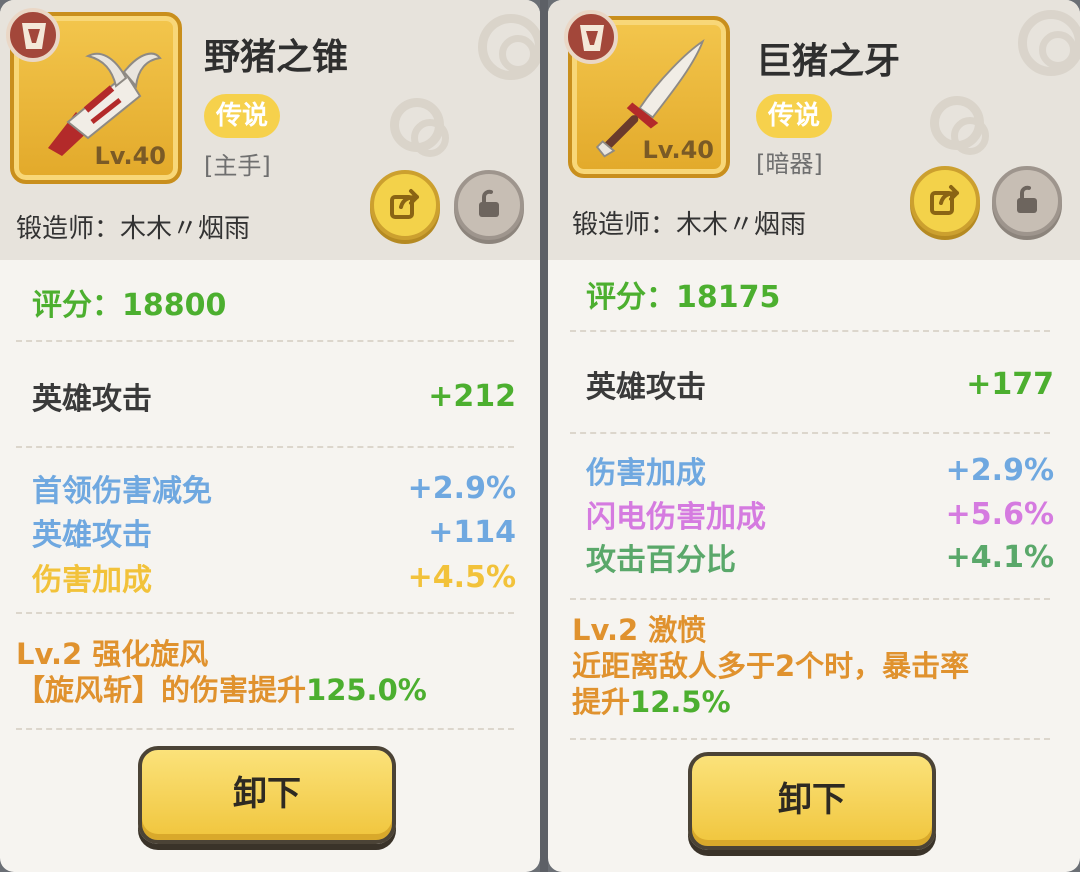  What do you see at coordinates (680, 702) in the screenshot?
I see `skill-value: 12.5%` at bounding box center [680, 702].